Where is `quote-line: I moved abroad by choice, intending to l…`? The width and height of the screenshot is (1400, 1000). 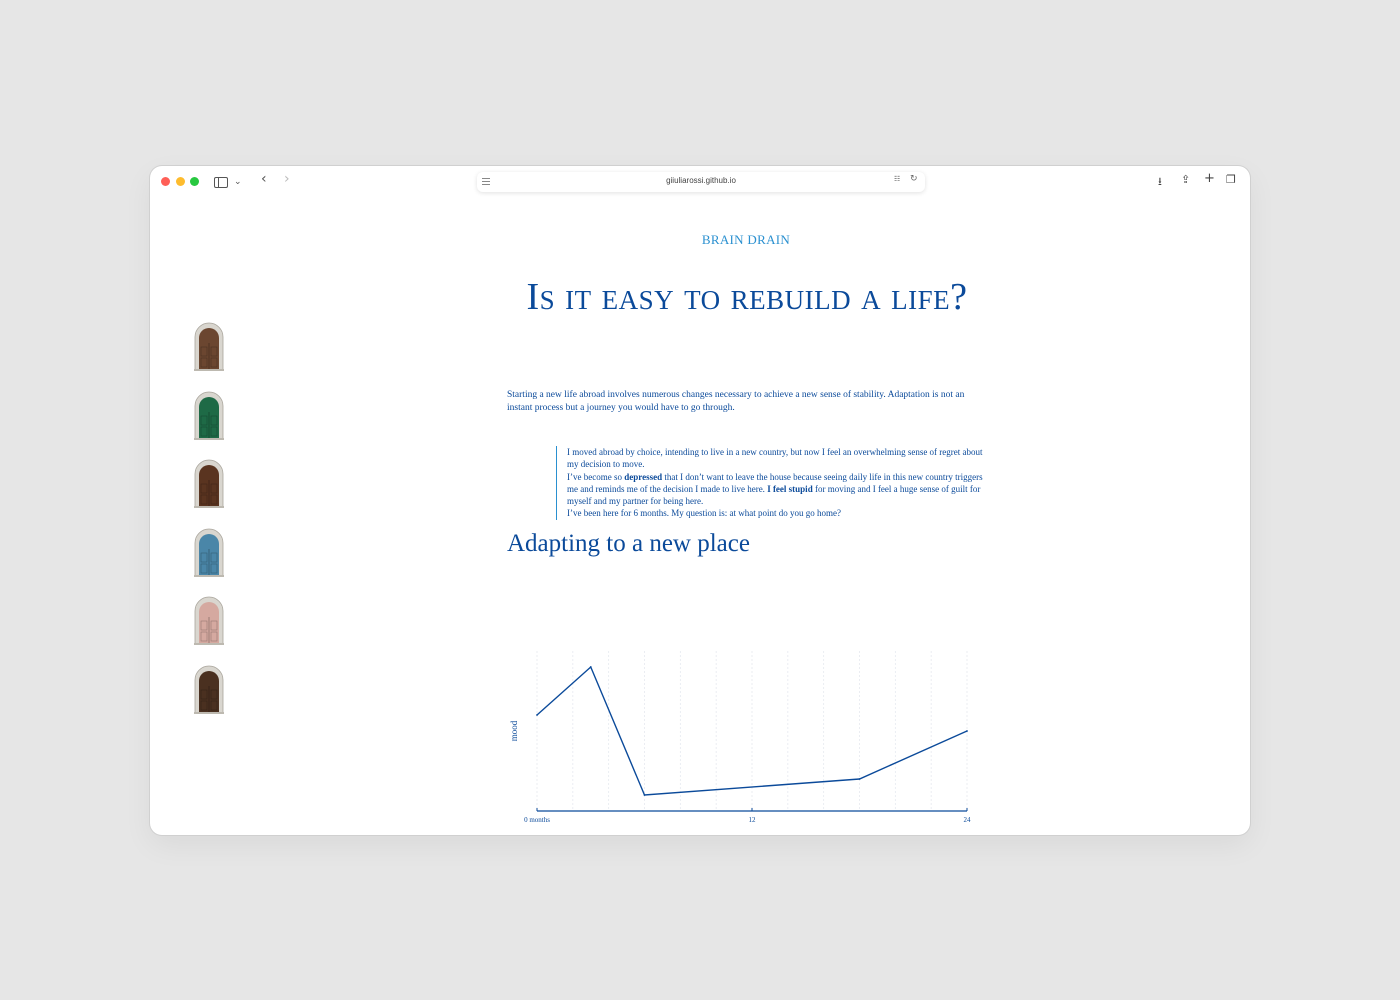 quote-line: I moved abroad by choice, intending to l… is located at coordinates (775, 458).